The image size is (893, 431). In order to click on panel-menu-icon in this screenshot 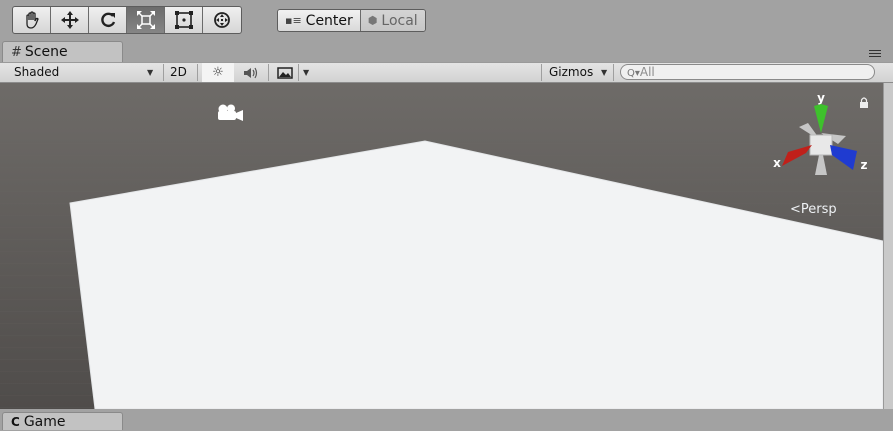, I will do `click(875, 54)`.